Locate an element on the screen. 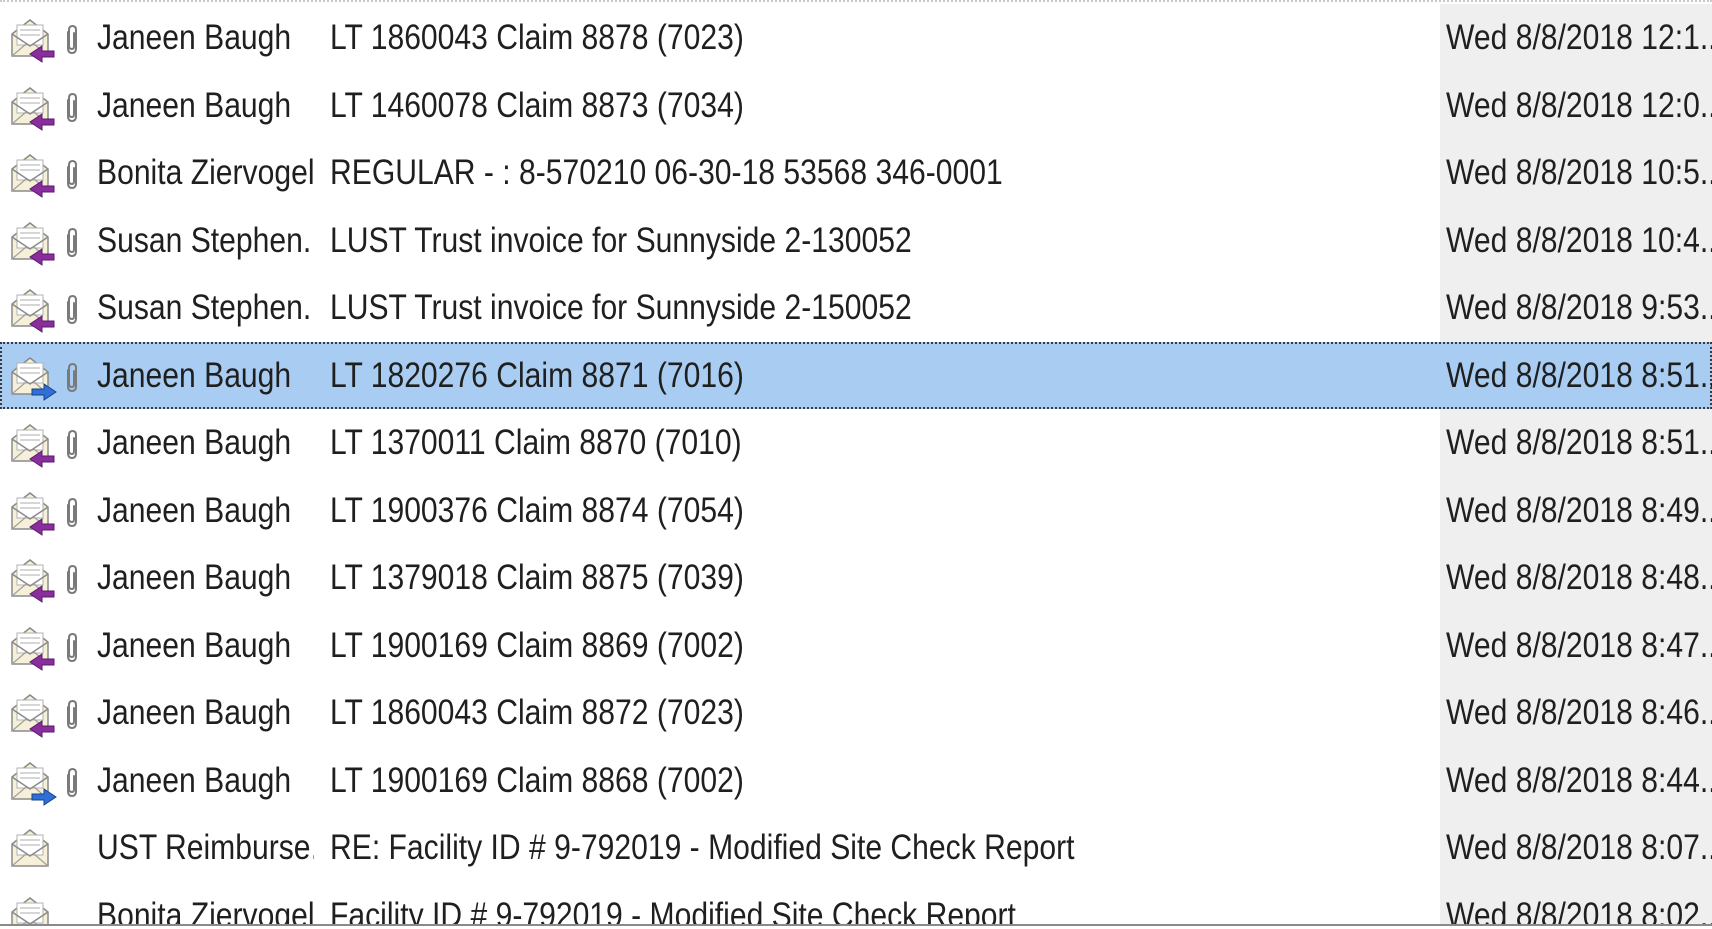  message-subject: LT 1379018 Claim 8875 (7039) is located at coordinates (537, 577).